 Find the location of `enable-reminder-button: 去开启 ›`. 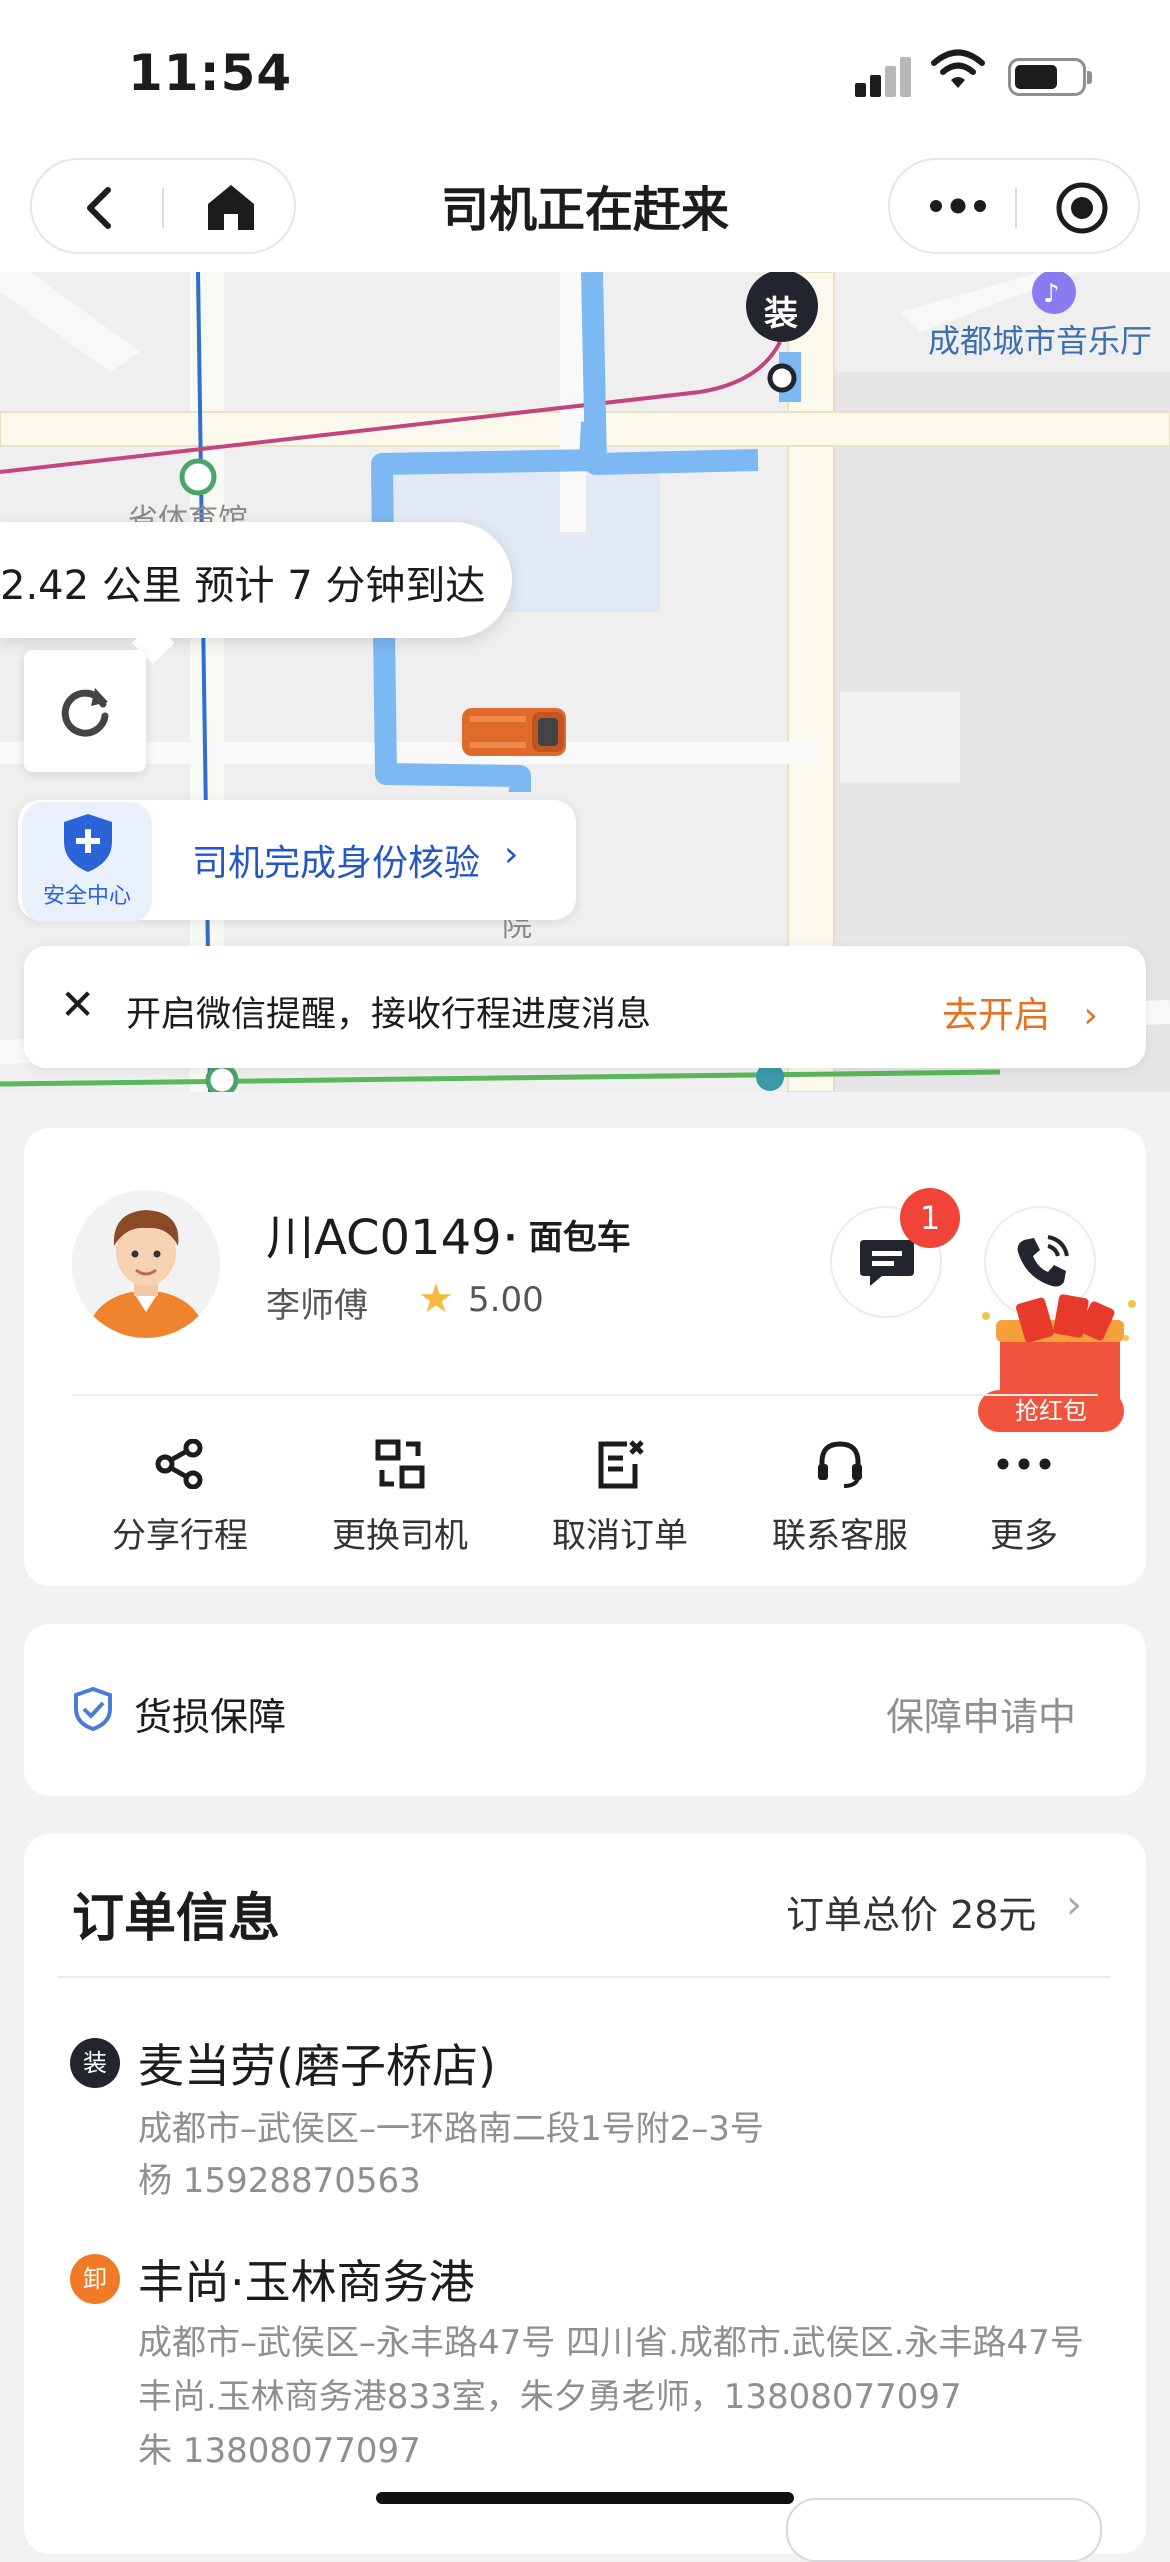

enable-reminder-button: 去开启 › is located at coordinates (1020, 1012).